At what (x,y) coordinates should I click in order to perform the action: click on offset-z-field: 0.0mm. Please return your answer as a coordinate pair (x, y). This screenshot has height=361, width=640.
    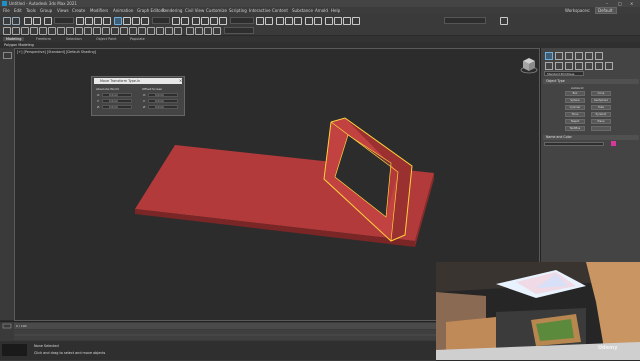
    Looking at the image, I should click on (163, 107).